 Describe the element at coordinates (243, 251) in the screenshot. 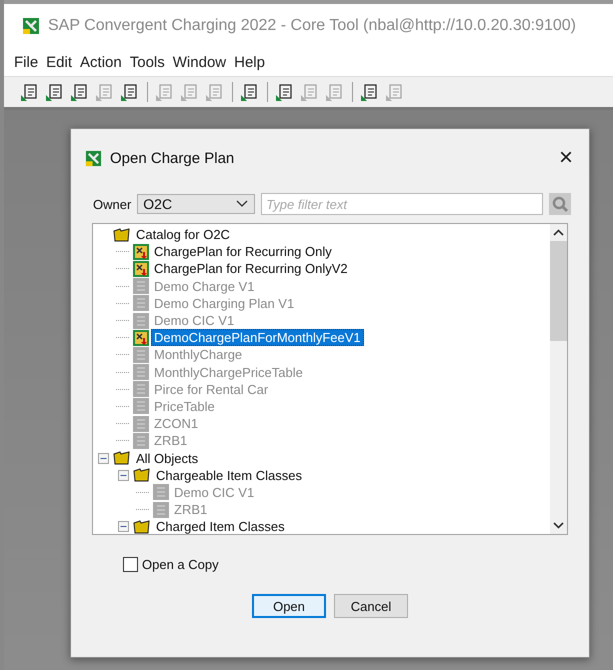

I see `tree-item: ChargePlan for Recurring Only` at that location.